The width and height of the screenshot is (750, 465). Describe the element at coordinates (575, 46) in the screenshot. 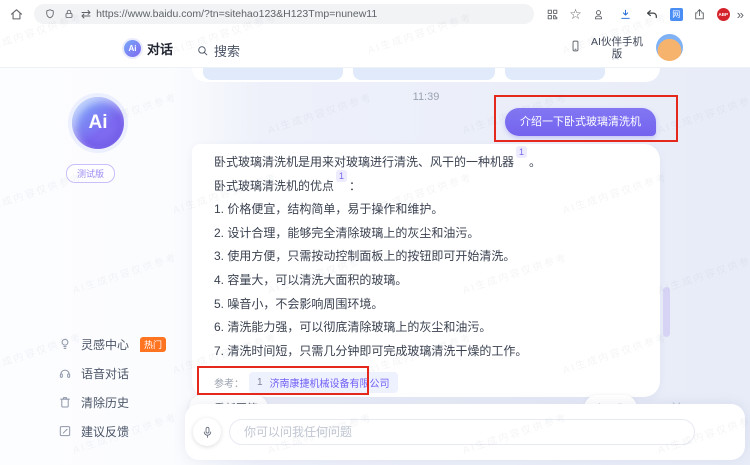

I see `phone-icon` at that location.